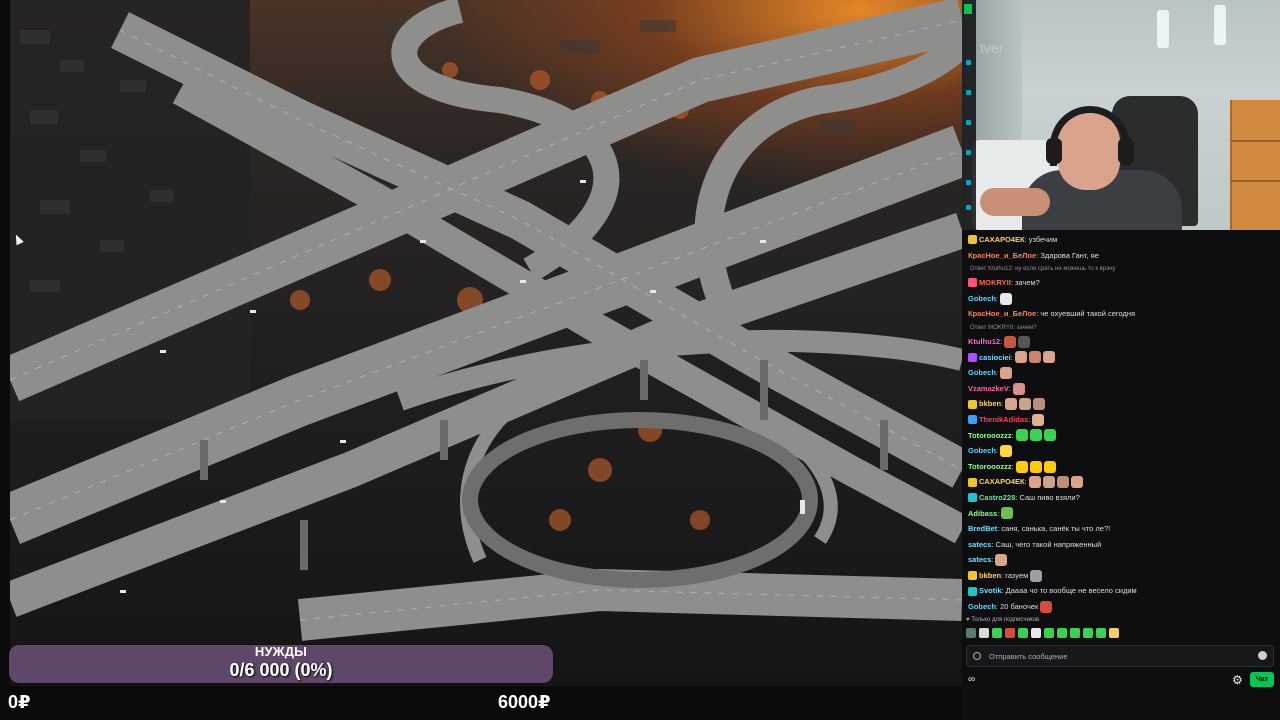 Image resolution: width=1280 pixels, height=720 pixels. I want to click on chat-message-input, so click(1119, 656).